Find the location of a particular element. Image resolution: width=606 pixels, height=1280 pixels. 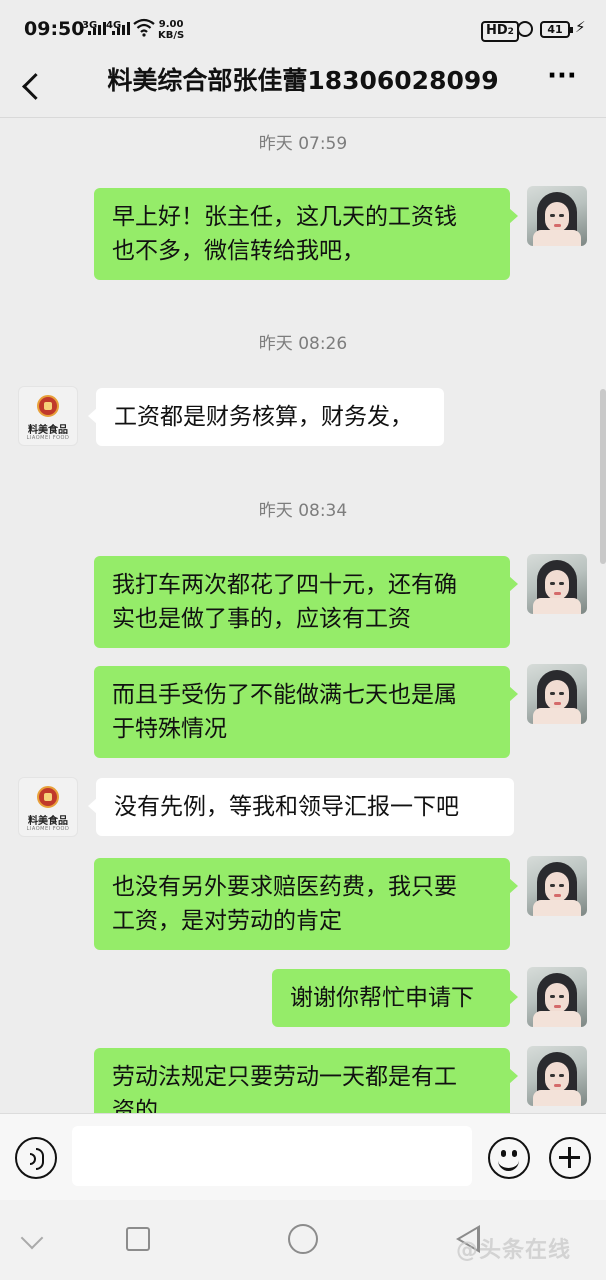

signal-bars-1-icon is located at coordinates (97, 28).